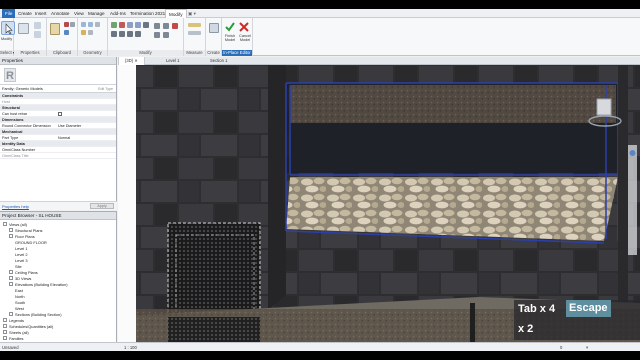 The image size is (640, 360). Describe the element at coordinates (166, 35) in the screenshot. I see `unpin-icon` at that location.